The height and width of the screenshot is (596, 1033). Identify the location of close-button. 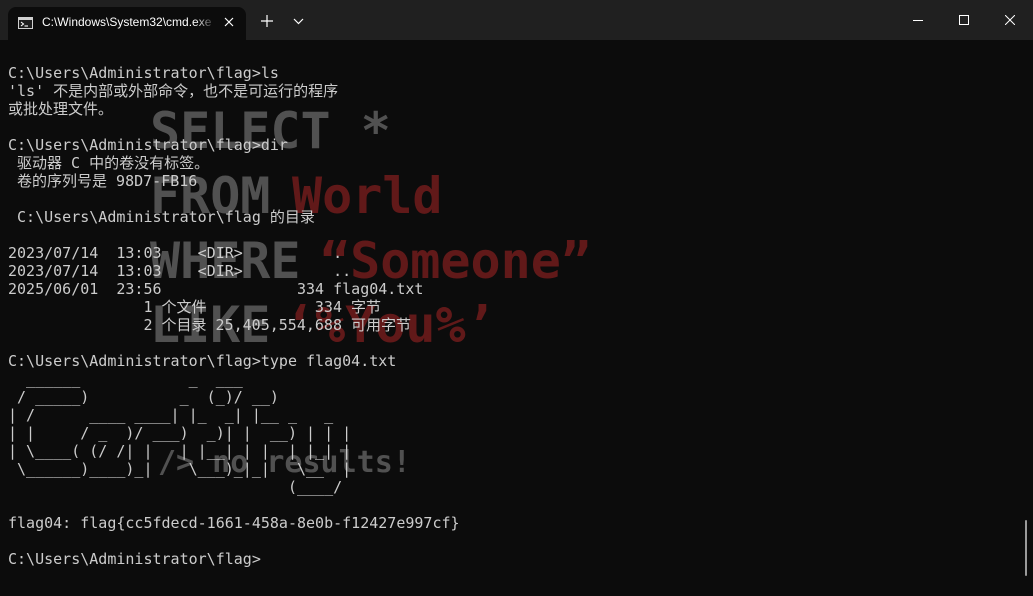
(1010, 20).